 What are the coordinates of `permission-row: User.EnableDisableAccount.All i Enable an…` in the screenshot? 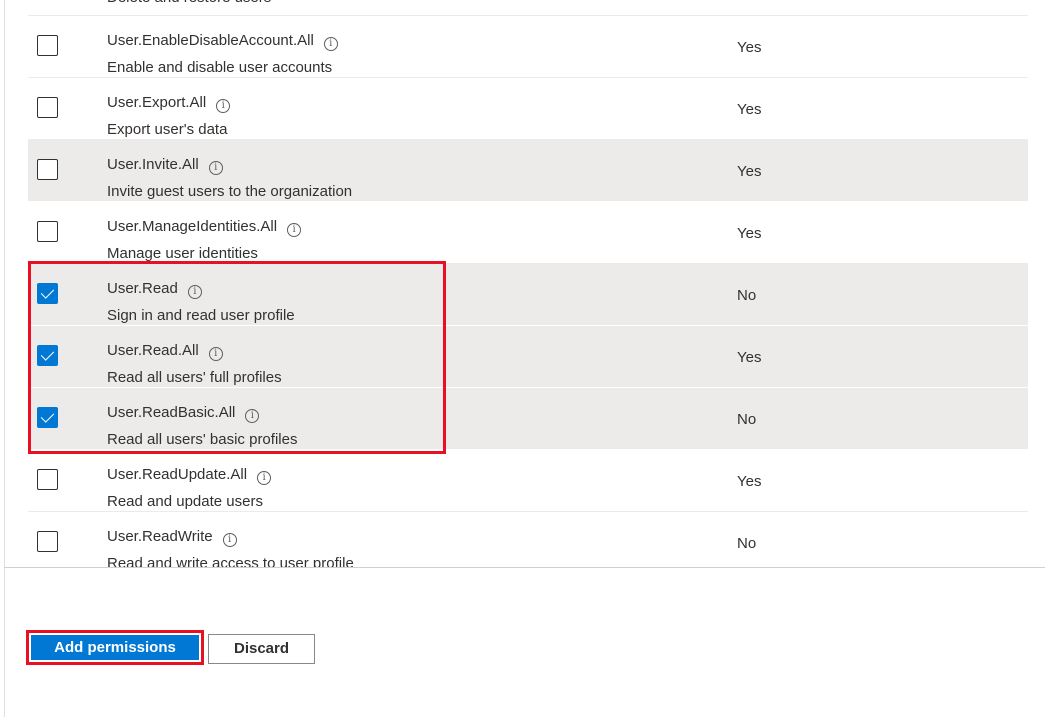 It's located at (528, 47).